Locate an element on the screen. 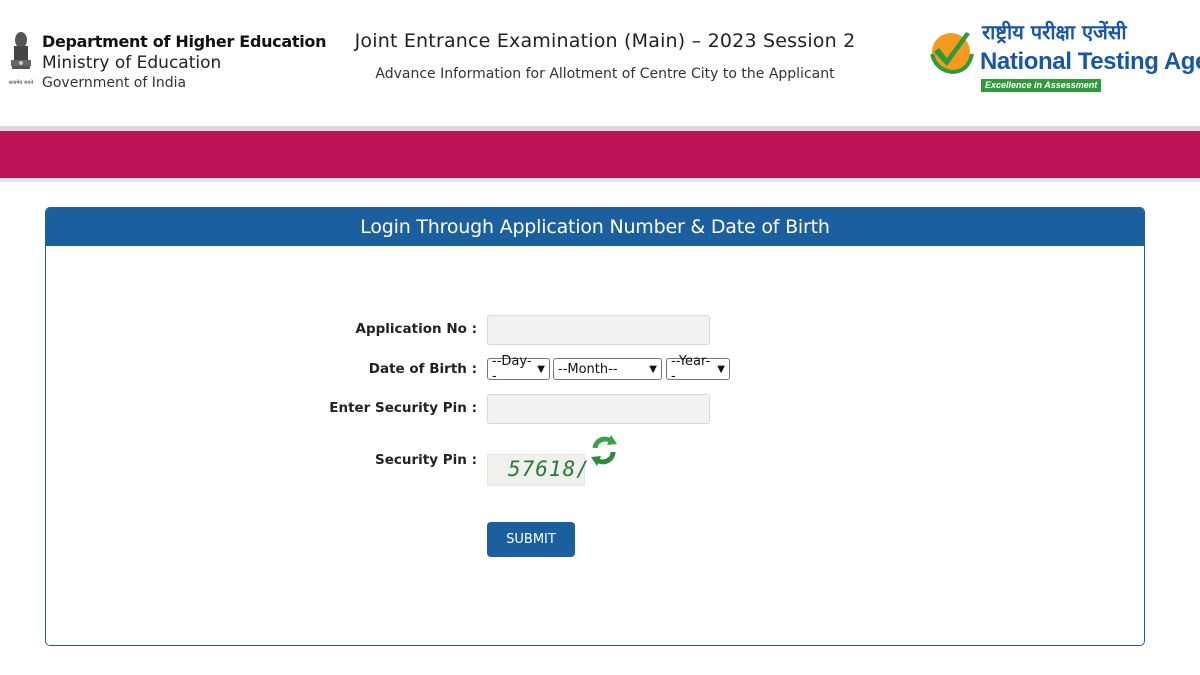  ministry-name: Ministry of Education is located at coordinates (132, 63).